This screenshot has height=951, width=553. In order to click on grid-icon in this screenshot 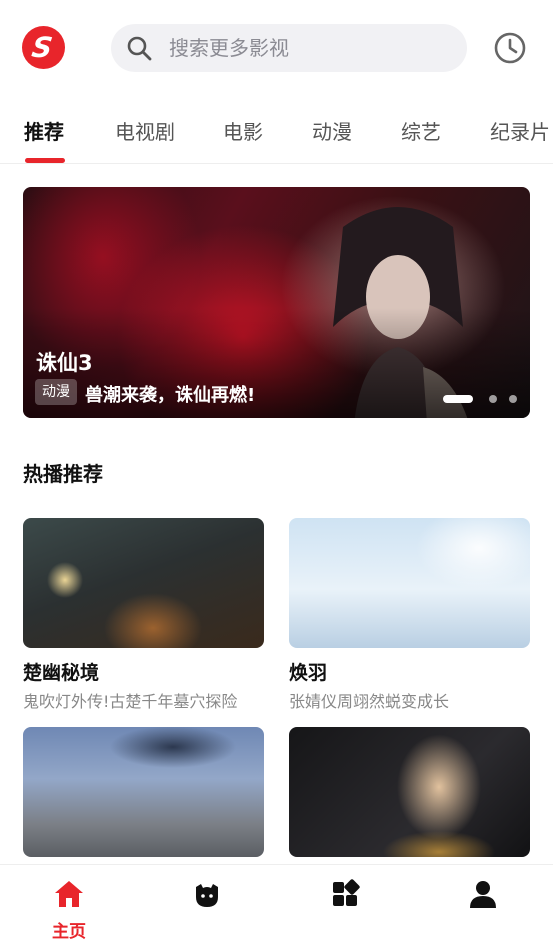, I will do `click(346, 892)`.